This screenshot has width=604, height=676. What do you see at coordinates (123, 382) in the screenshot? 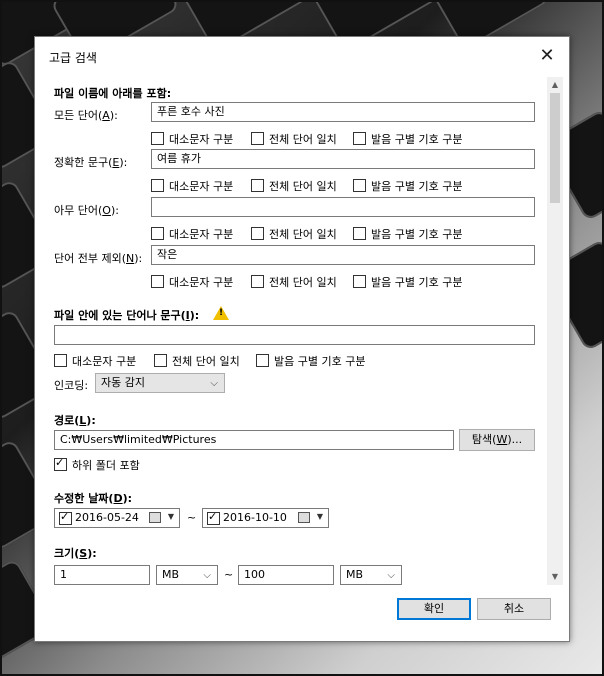
I see `encoding-value: 자동 감지` at bounding box center [123, 382].